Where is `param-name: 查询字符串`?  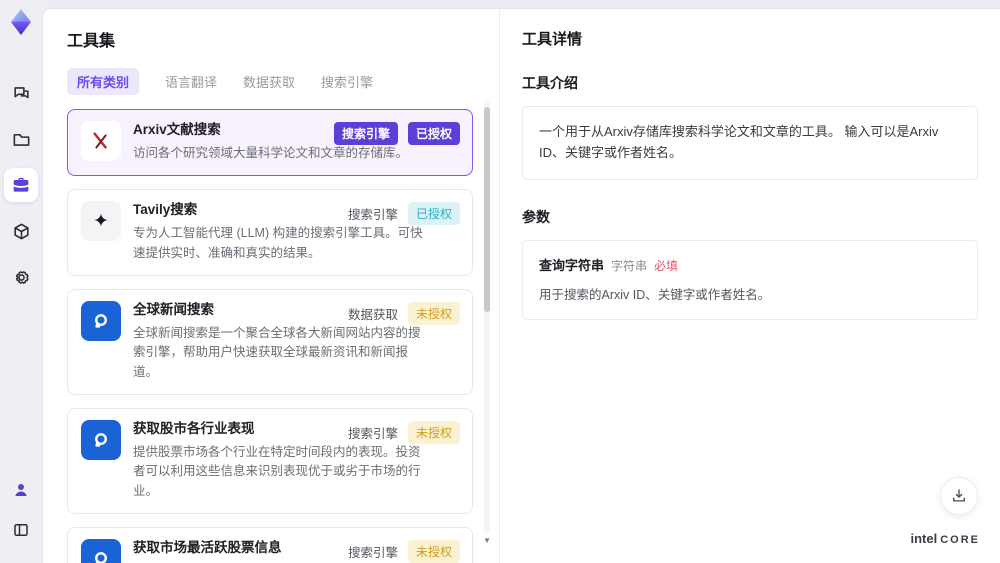
param-name: 查询字符串 is located at coordinates (572, 265).